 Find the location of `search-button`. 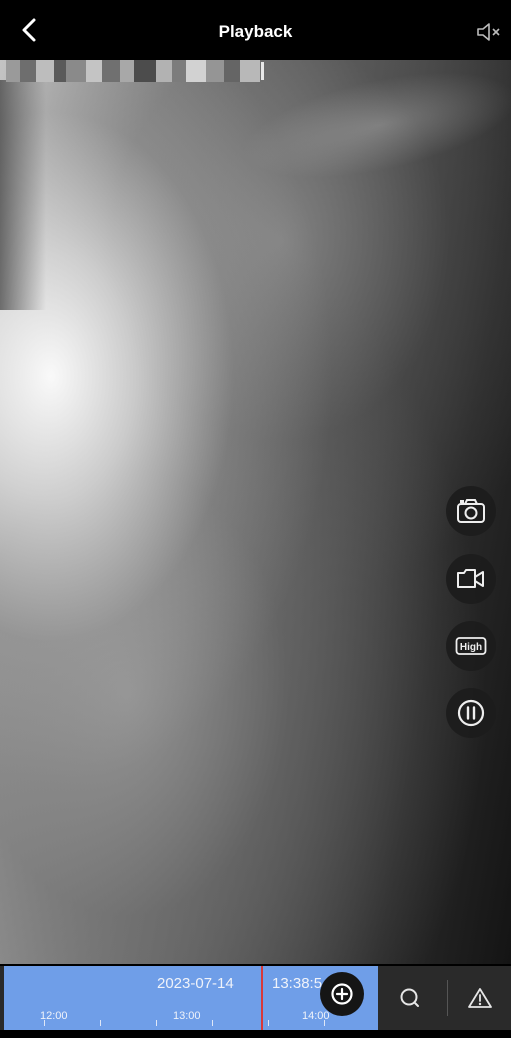

search-button is located at coordinates (410, 998).